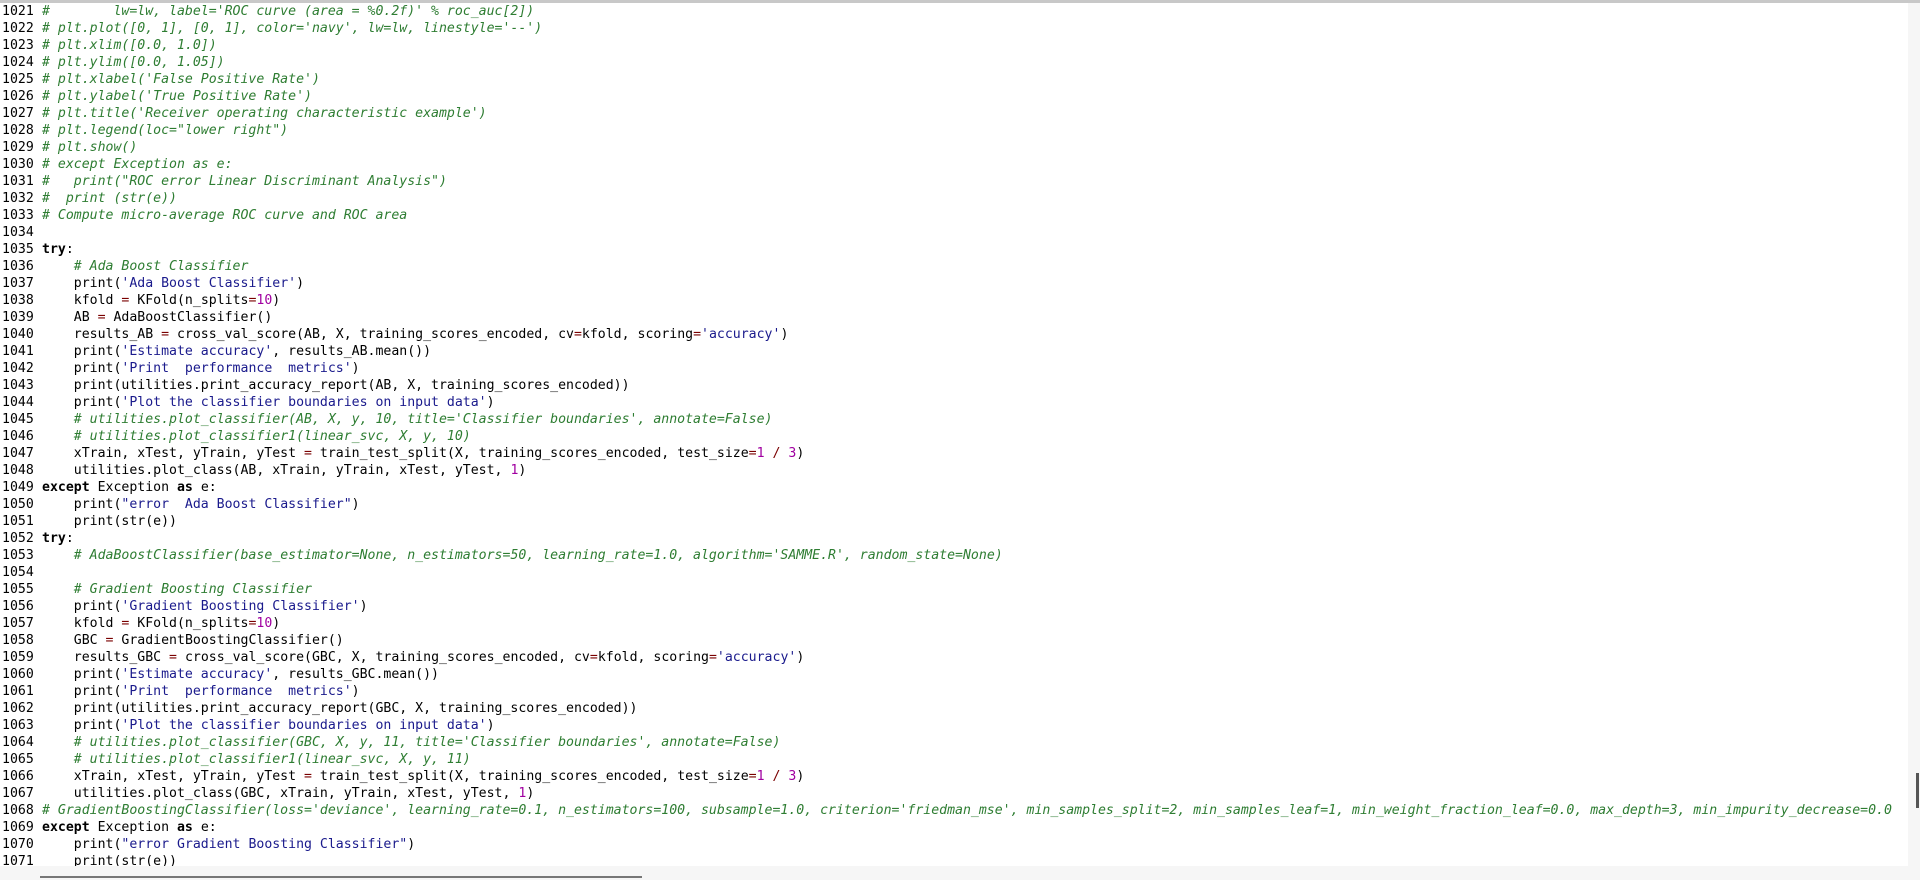 This screenshot has width=1920, height=880. I want to click on code-line: 1035 try:, so click(954, 249).